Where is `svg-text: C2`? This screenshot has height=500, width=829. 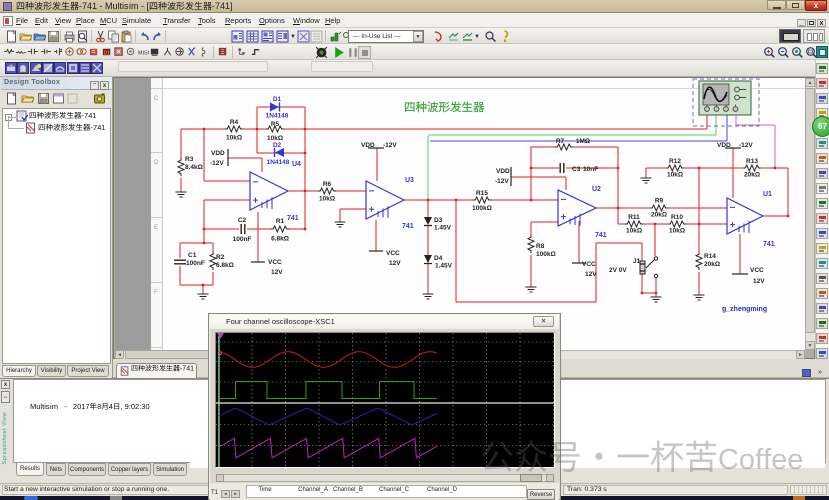 svg-text: C2 is located at coordinates (242, 220).